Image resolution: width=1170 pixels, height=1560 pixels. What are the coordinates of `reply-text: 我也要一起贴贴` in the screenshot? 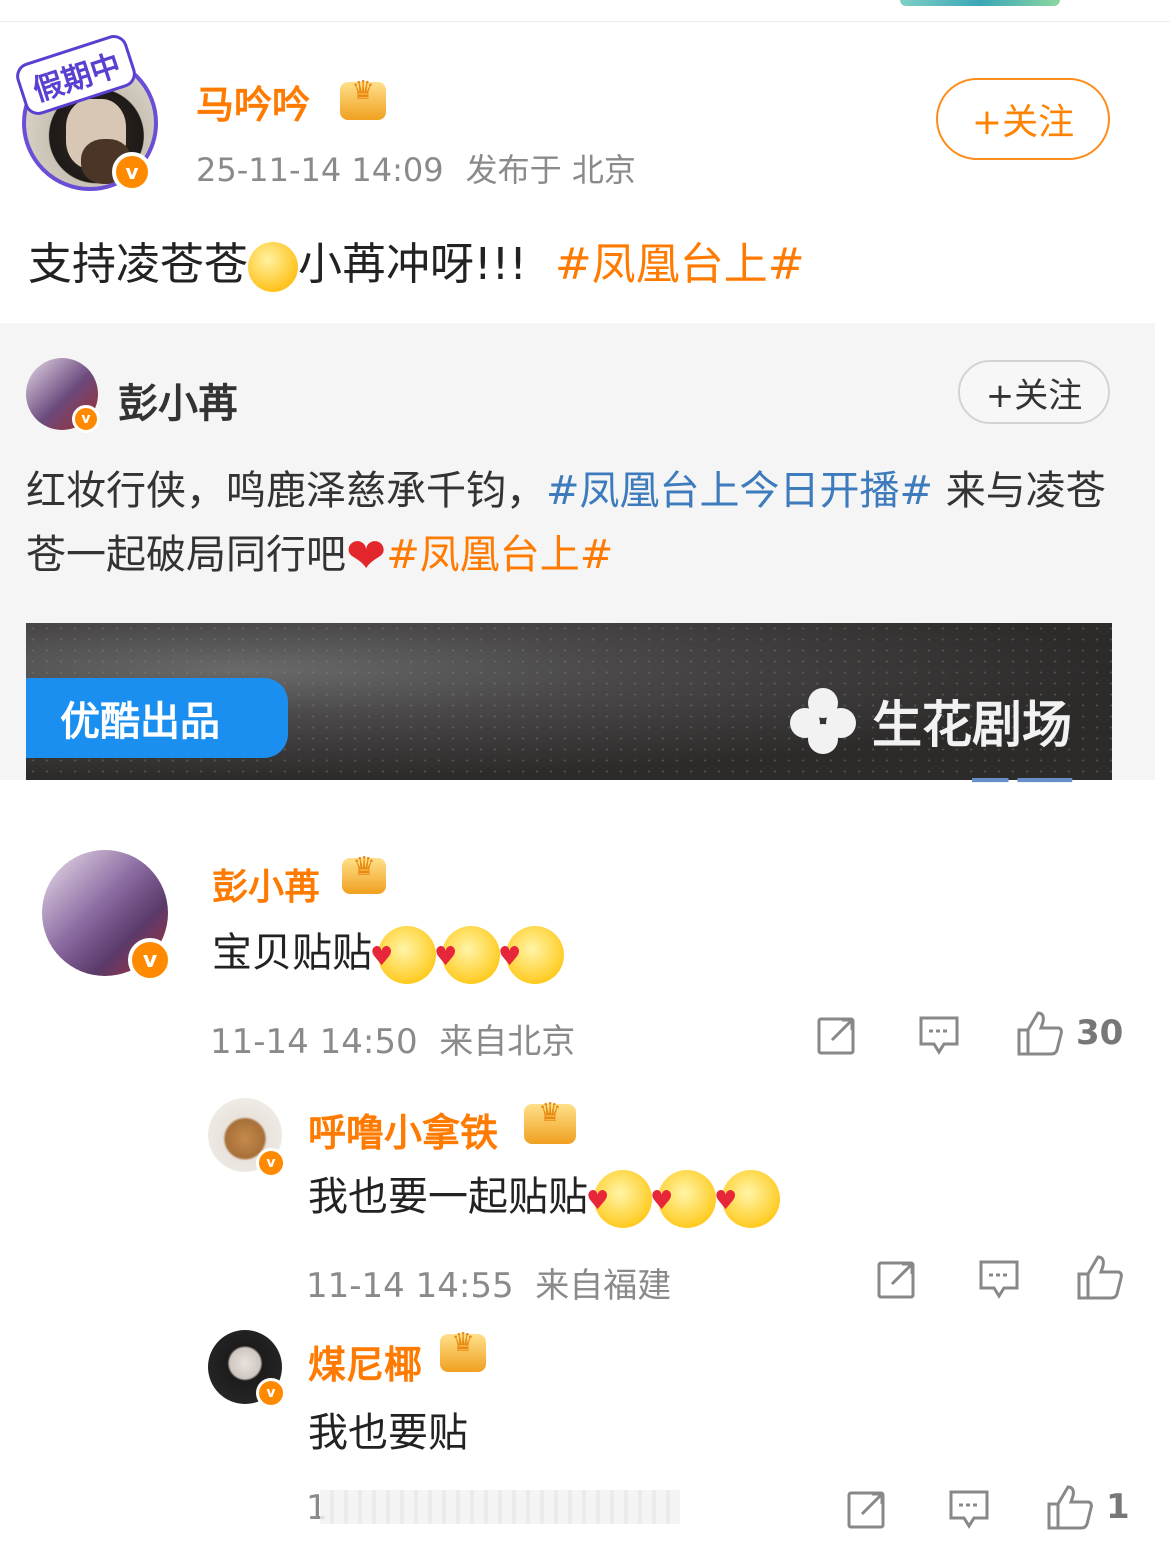 It's located at (544, 1196).